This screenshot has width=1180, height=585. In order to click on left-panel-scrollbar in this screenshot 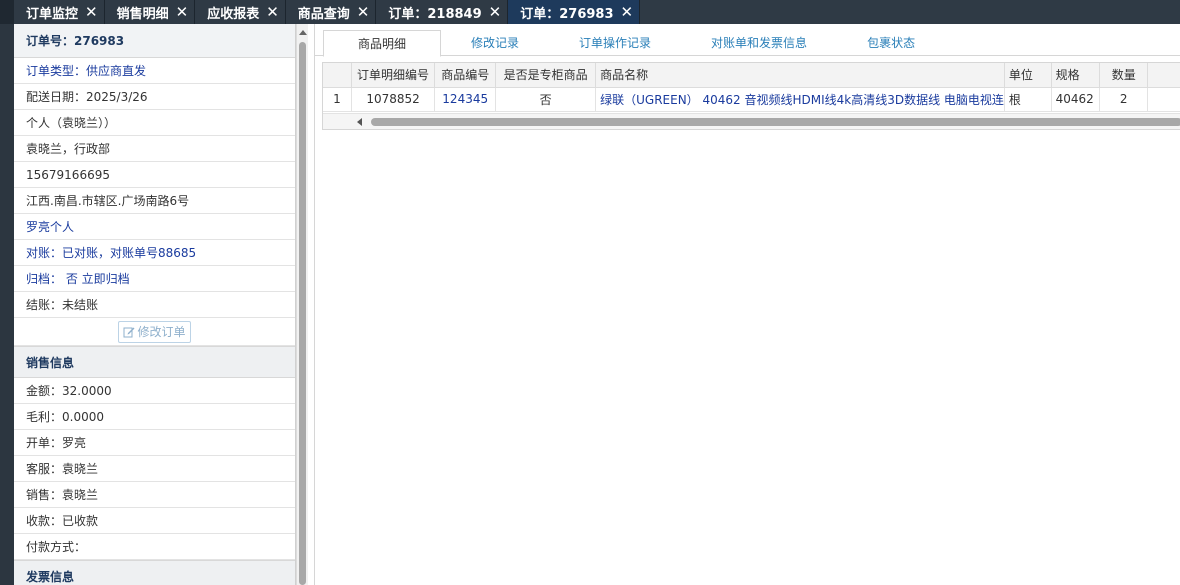, I will do `click(302, 304)`.